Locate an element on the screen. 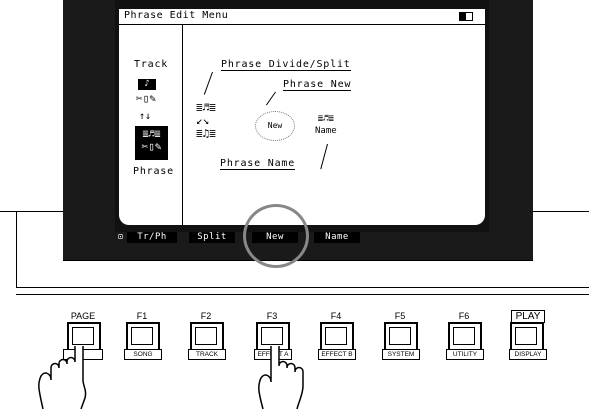 This screenshot has width=589, height=409. f2-button is located at coordinates (207, 337).